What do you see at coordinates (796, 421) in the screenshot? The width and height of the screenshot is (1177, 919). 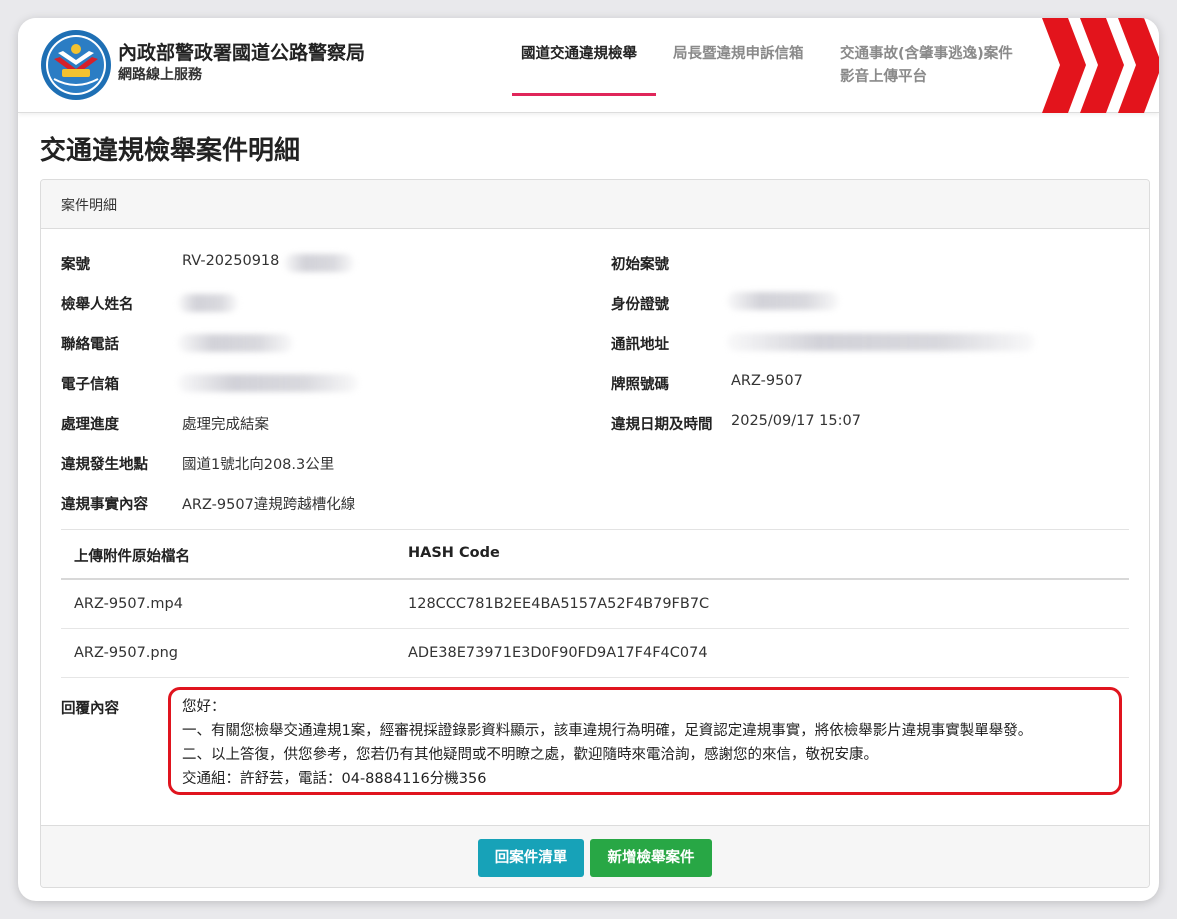 I see `value-violation-datetime: 2025/09/17 15:07` at bounding box center [796, 421].